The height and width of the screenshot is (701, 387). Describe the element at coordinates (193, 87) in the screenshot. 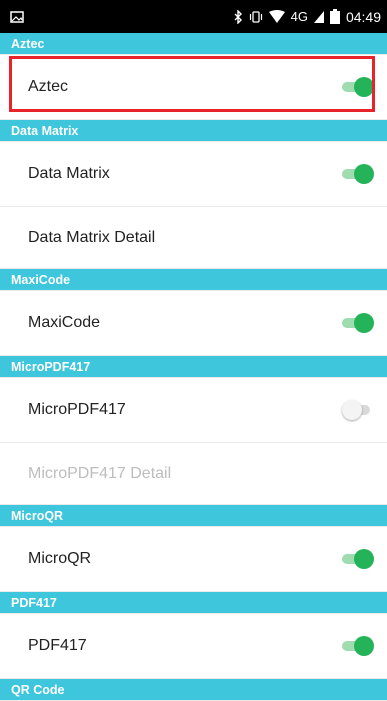

I see `setting-row-aztec: Aztec` at that location.